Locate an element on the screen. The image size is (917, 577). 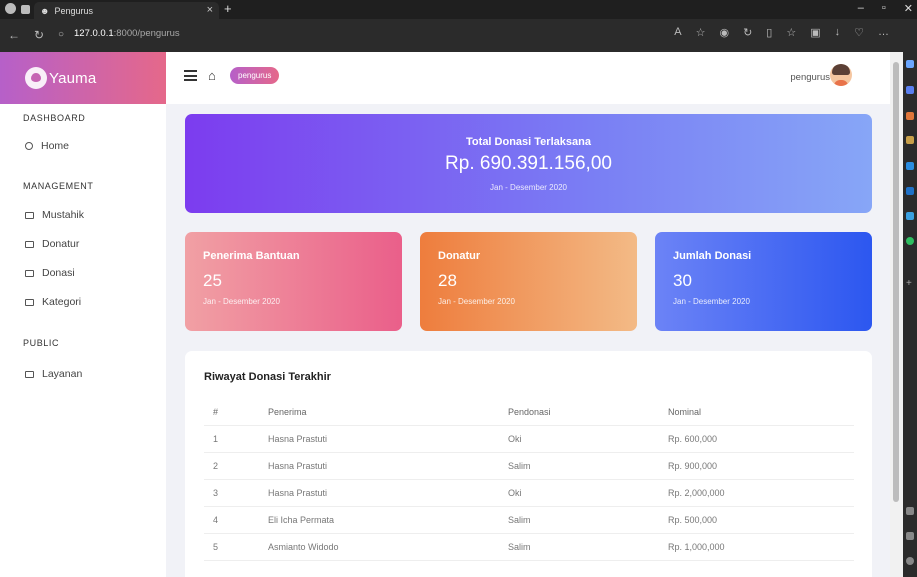
split-screen-icon: ▯ is located at coordinates (769, 32).